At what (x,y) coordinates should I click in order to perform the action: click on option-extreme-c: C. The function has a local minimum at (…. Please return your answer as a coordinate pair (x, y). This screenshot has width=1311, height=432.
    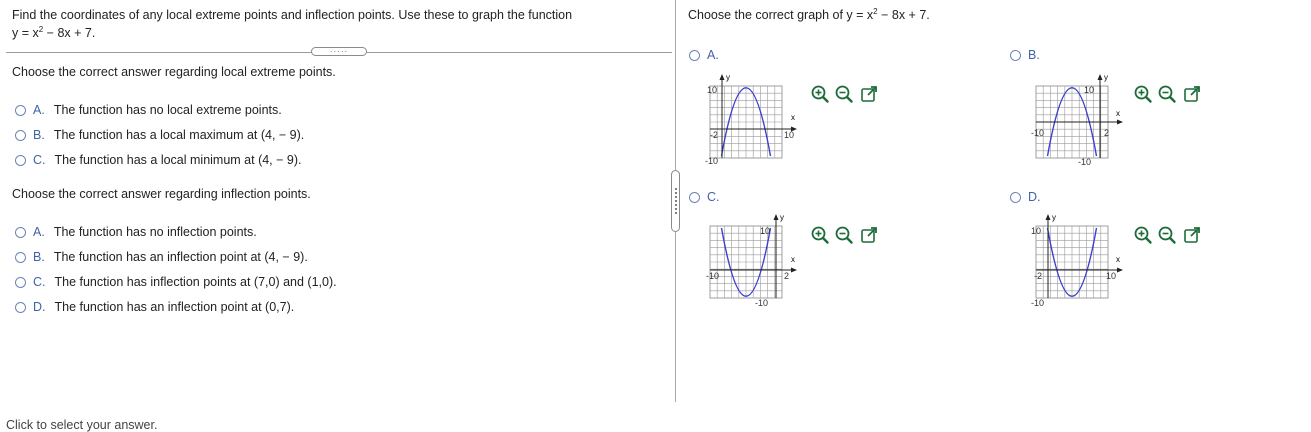
    Looking at the image, I should click on (158, 160).